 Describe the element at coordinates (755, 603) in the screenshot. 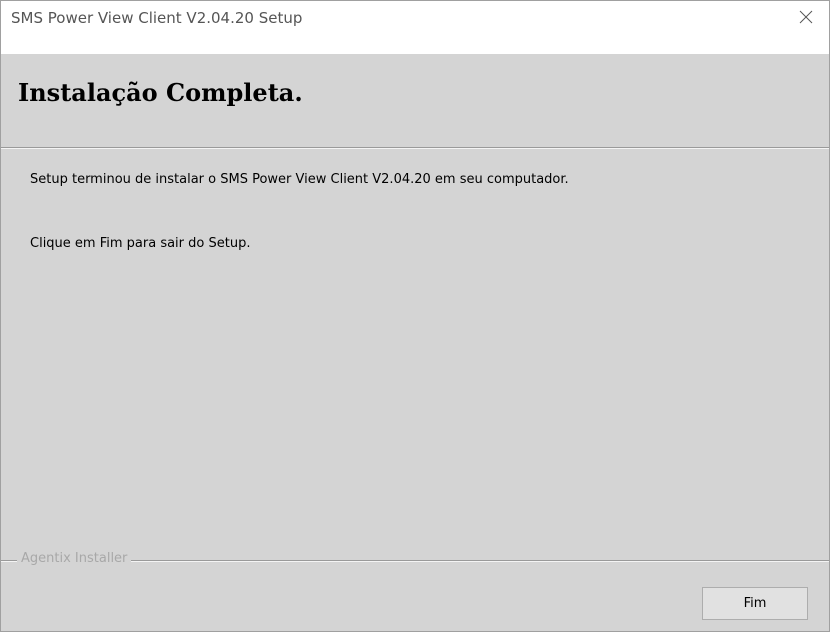

I see `finish-button: Fim` at that location.